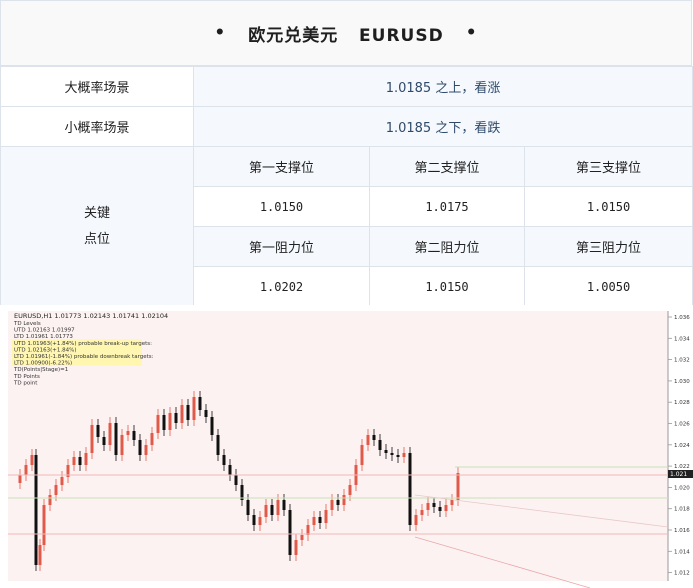 This screenshot has height=588, width=693. What do you see at coordinates (281, 286) in the screenshot?
I see `resistance-value: 1.0202` at bounding box center [281, 286].